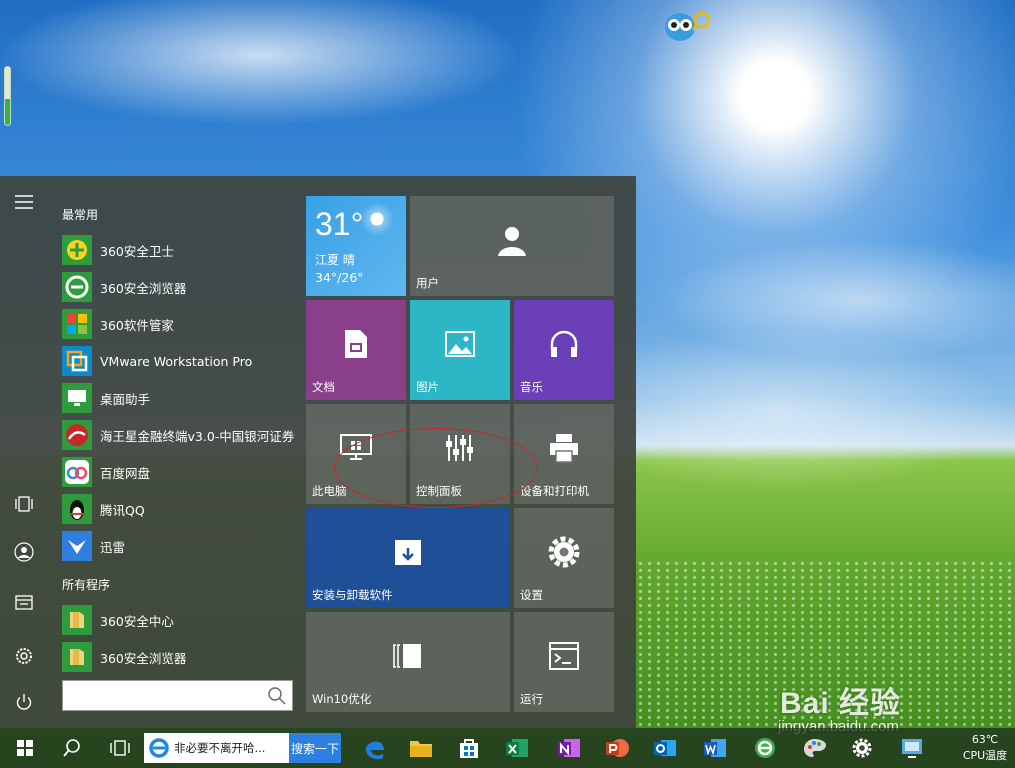 The width and height of the screenshot is (1015, 768). What do you see at coordinates (377, 219) in the screenshot?
I see `sun-icon` at bounding box center [377, 219].